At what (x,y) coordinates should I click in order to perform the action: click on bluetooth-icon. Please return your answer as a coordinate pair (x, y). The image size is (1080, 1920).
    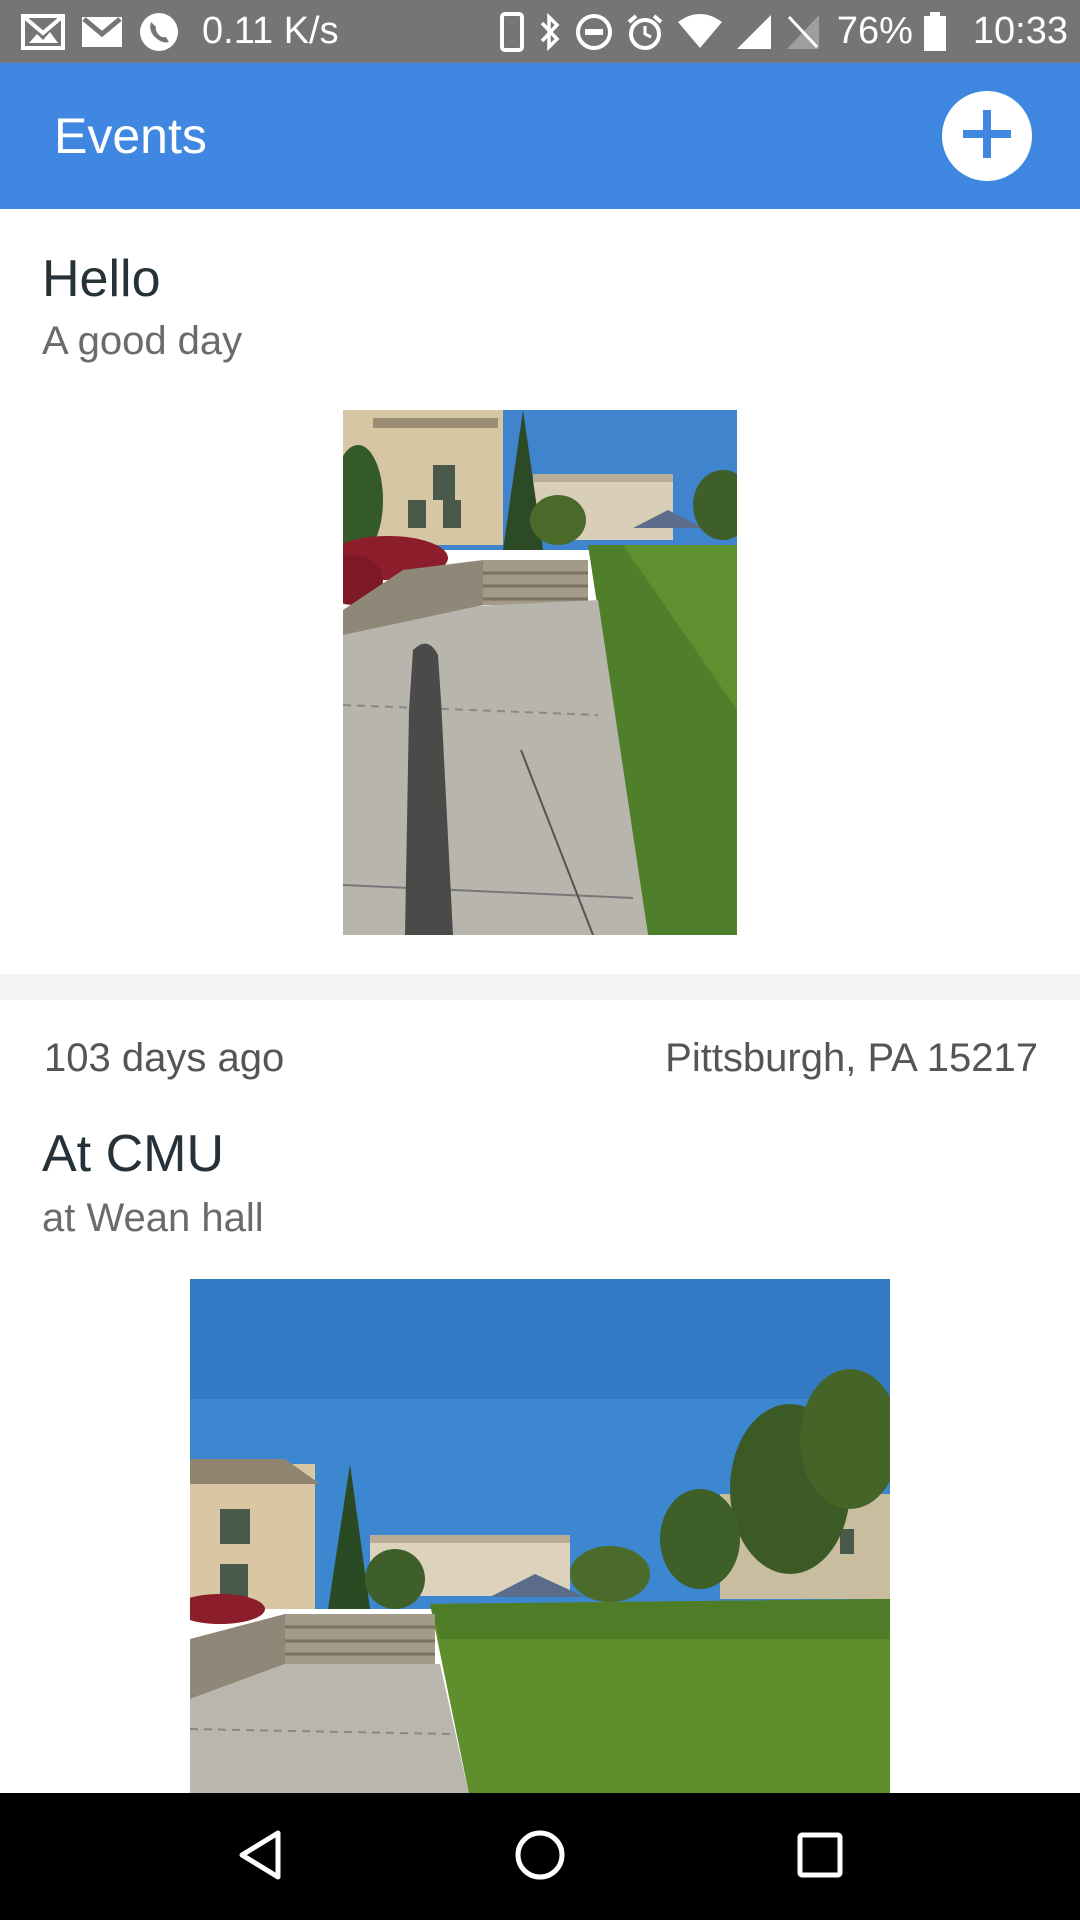
    Looking at the image, I should click on (550, 32).